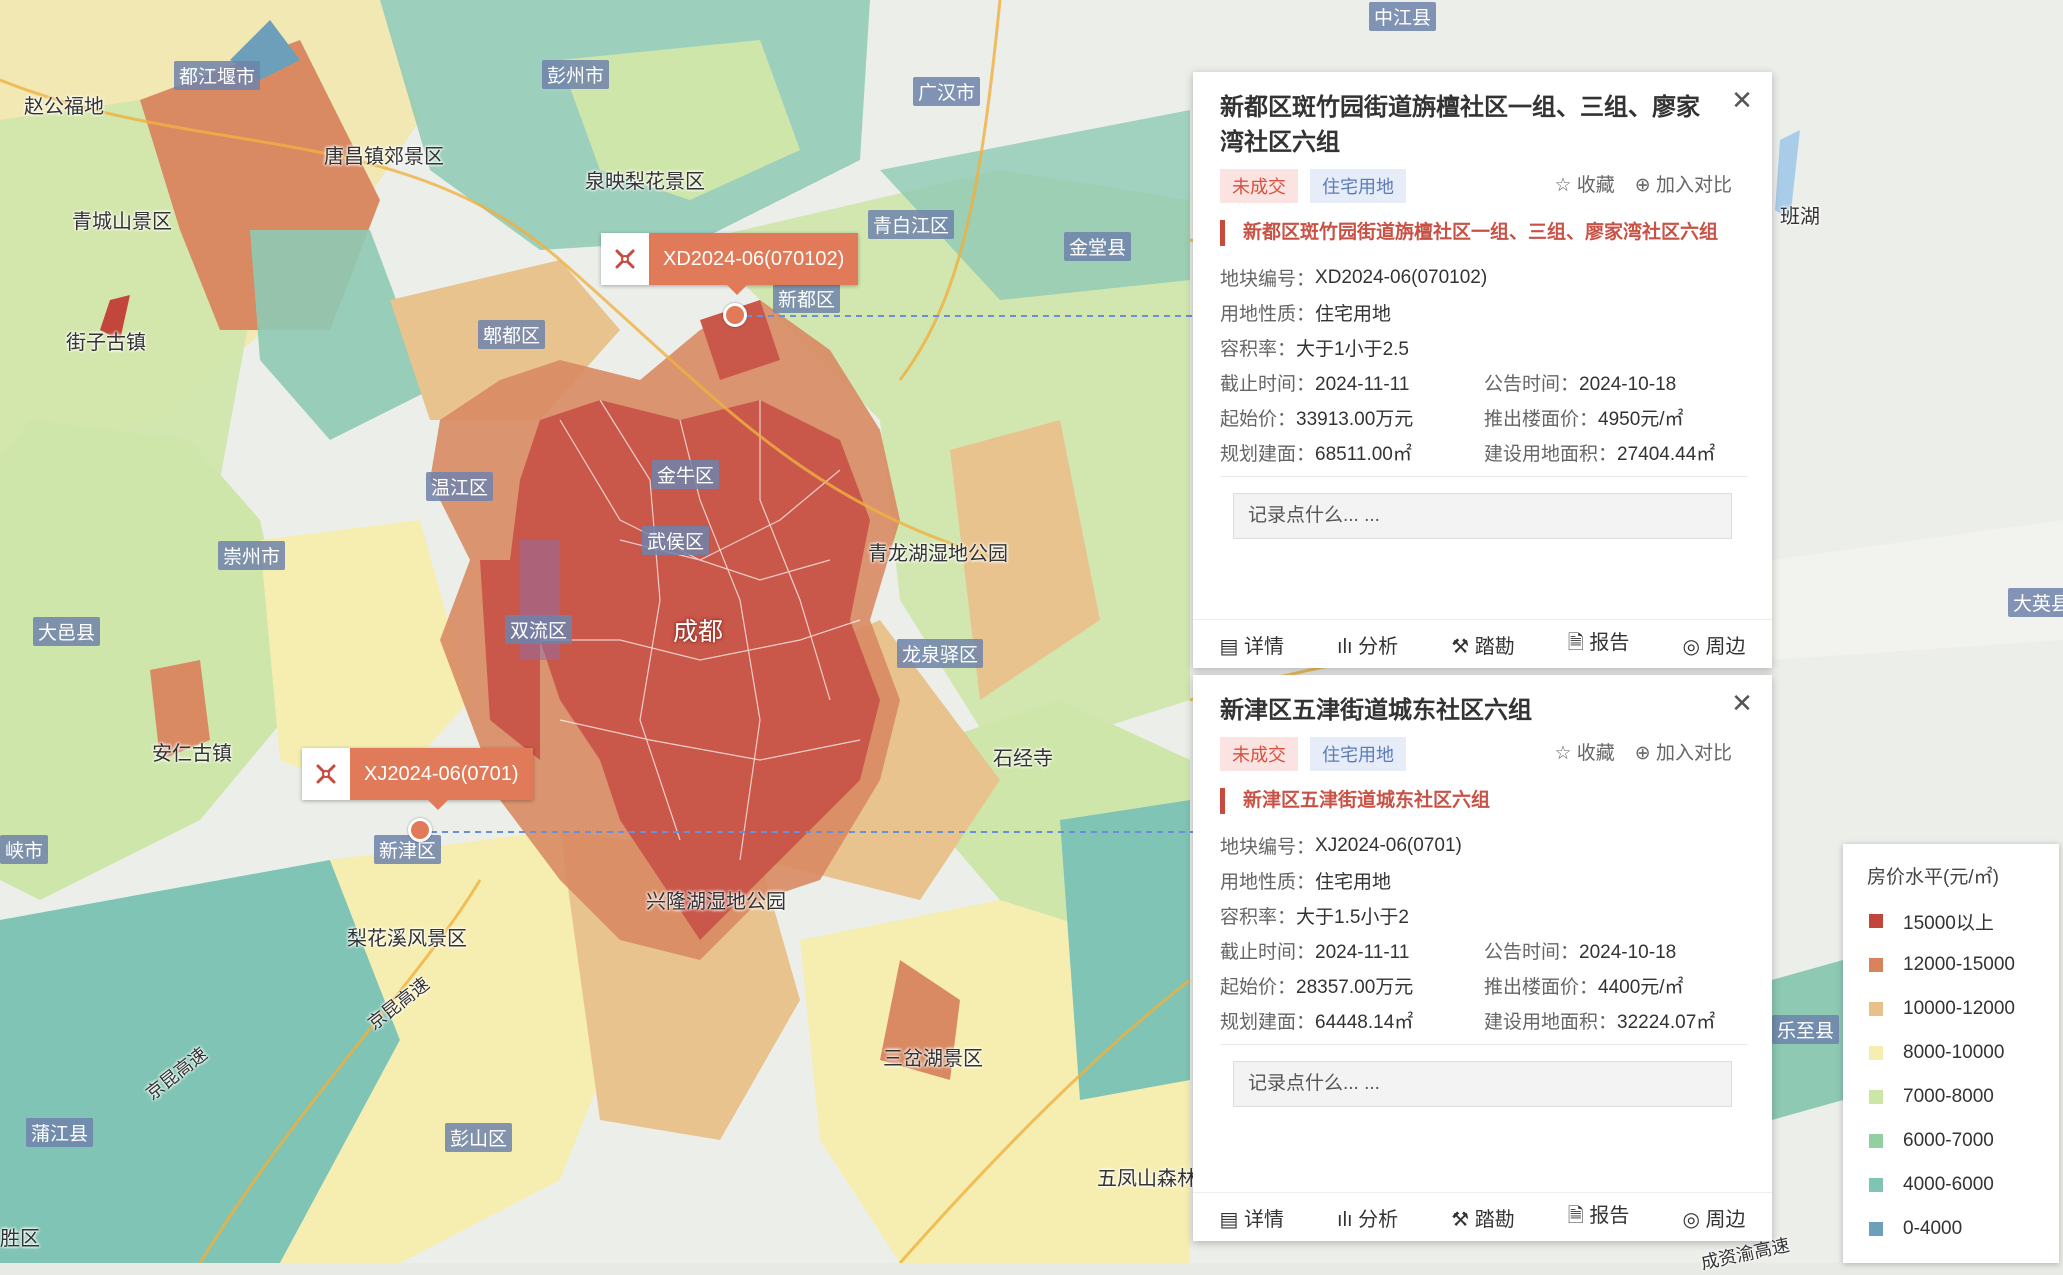 The image size is (2063, 1275). I want to click on field-label: 起始价：, so click(1258, 987).